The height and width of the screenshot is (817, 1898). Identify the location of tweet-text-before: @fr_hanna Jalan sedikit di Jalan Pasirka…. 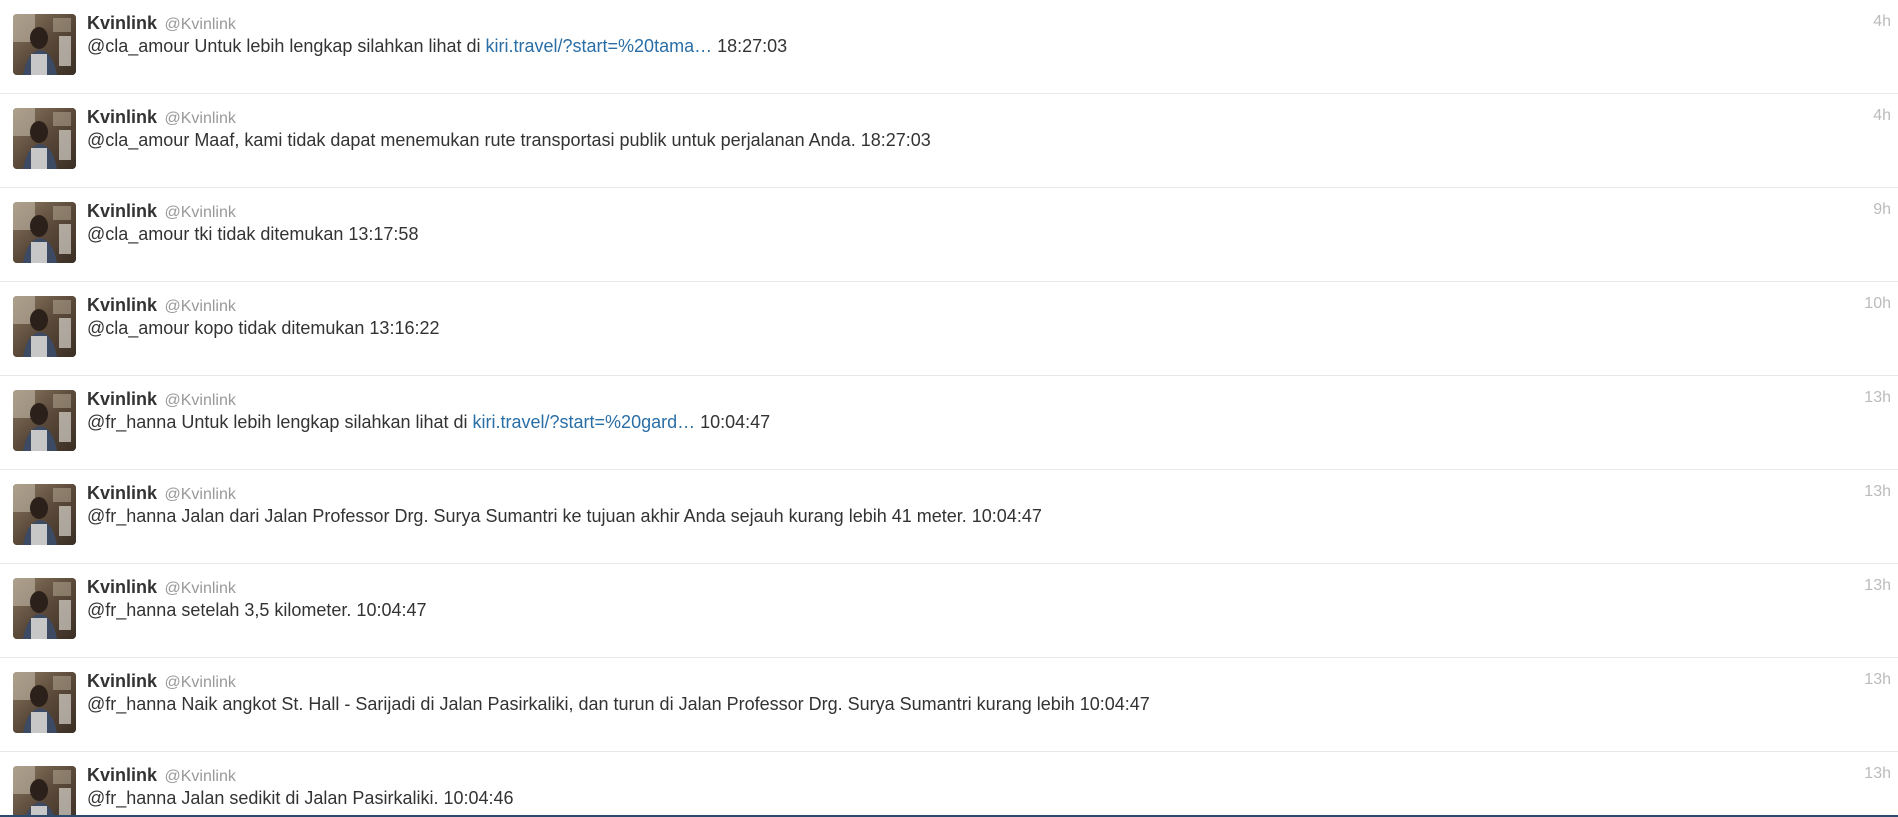
(300, 798).